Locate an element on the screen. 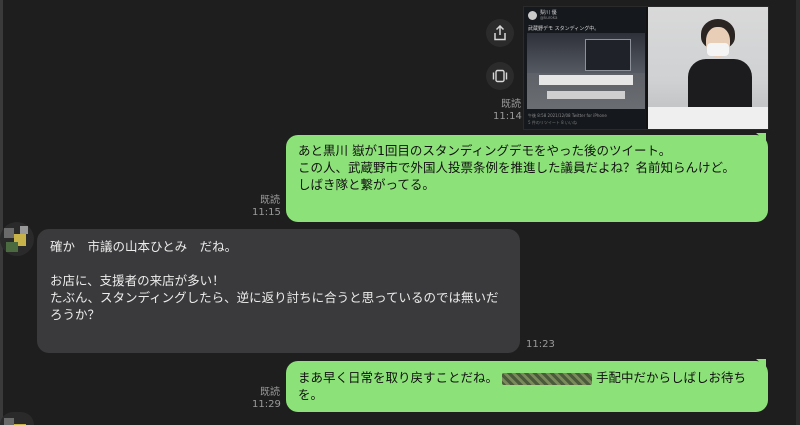 The width and height of the screenshot is (800, 425). right-edge is located at coordinates (798, 212).